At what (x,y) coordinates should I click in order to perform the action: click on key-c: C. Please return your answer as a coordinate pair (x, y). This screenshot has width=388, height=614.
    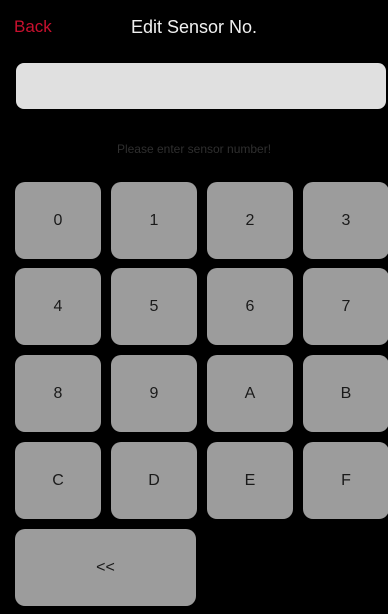
    Looking at the image, I should click on (58, 480).